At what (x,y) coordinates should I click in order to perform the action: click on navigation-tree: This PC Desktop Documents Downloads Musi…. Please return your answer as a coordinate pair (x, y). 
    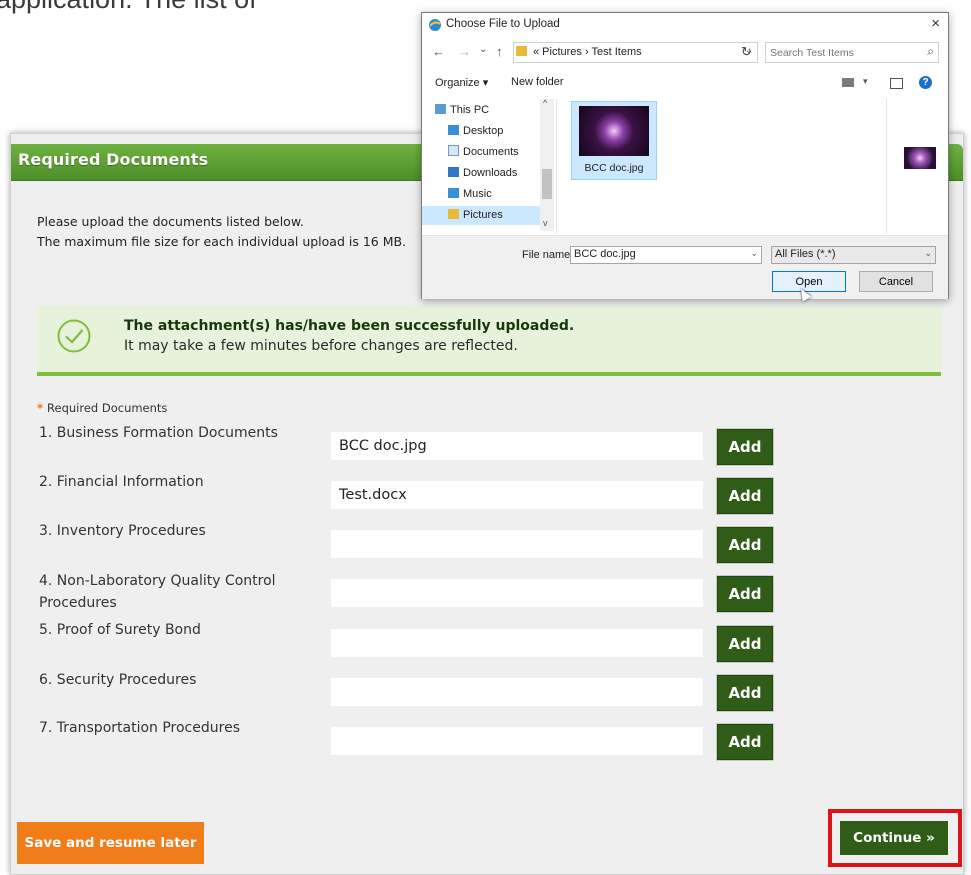
    Looking at the image, I should click on (488, 166).